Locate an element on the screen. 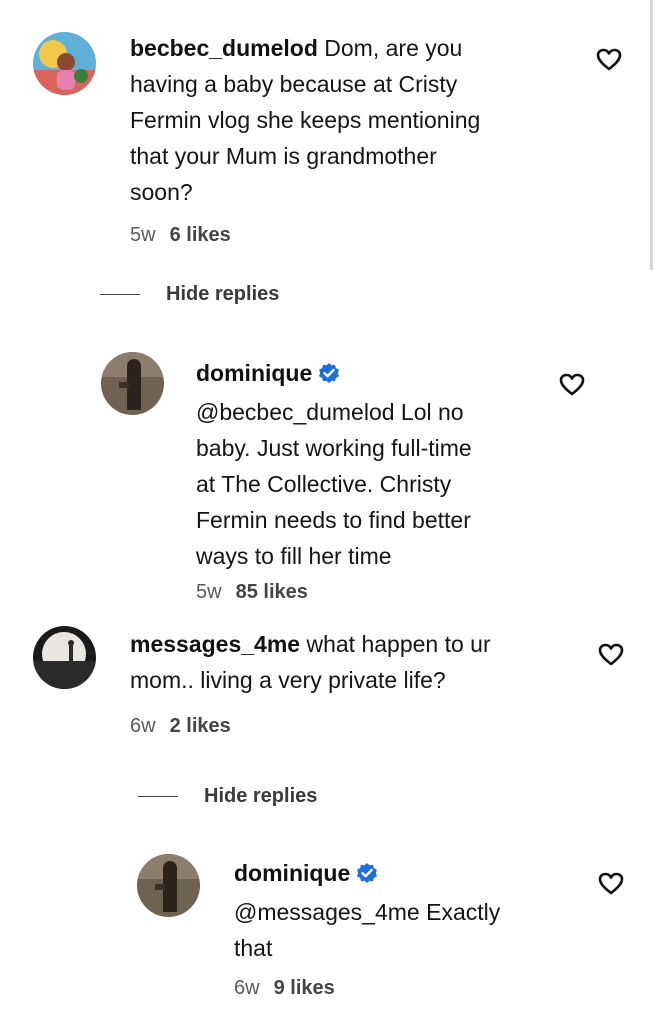  comment-meta: 6w 9 likes is located at coordinates (284, 988).